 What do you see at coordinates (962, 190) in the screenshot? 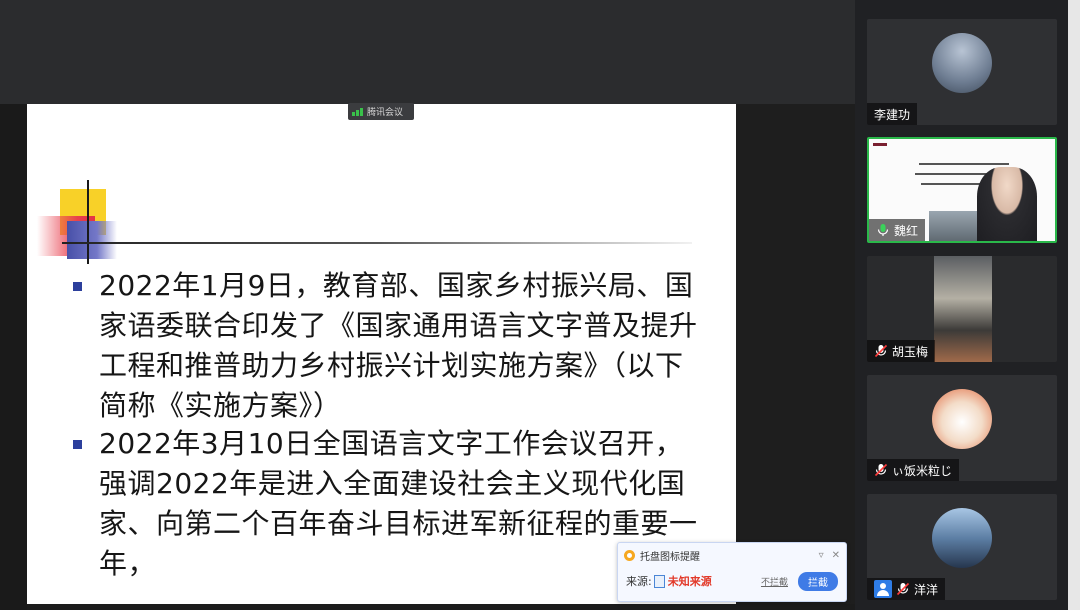
I see `participant-tile-speaking: 魏红` at bounding box center [962, 190].